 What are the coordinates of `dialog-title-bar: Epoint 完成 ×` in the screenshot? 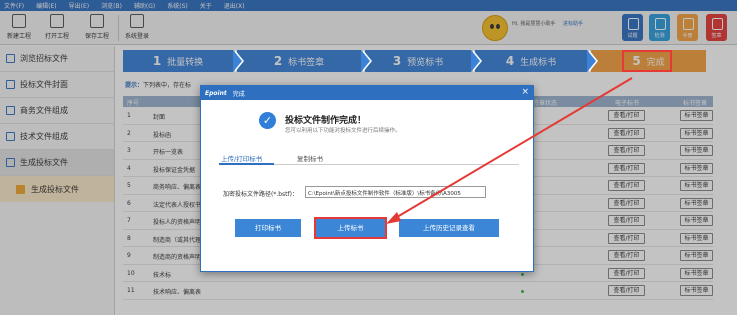 It's located at (367, 93).